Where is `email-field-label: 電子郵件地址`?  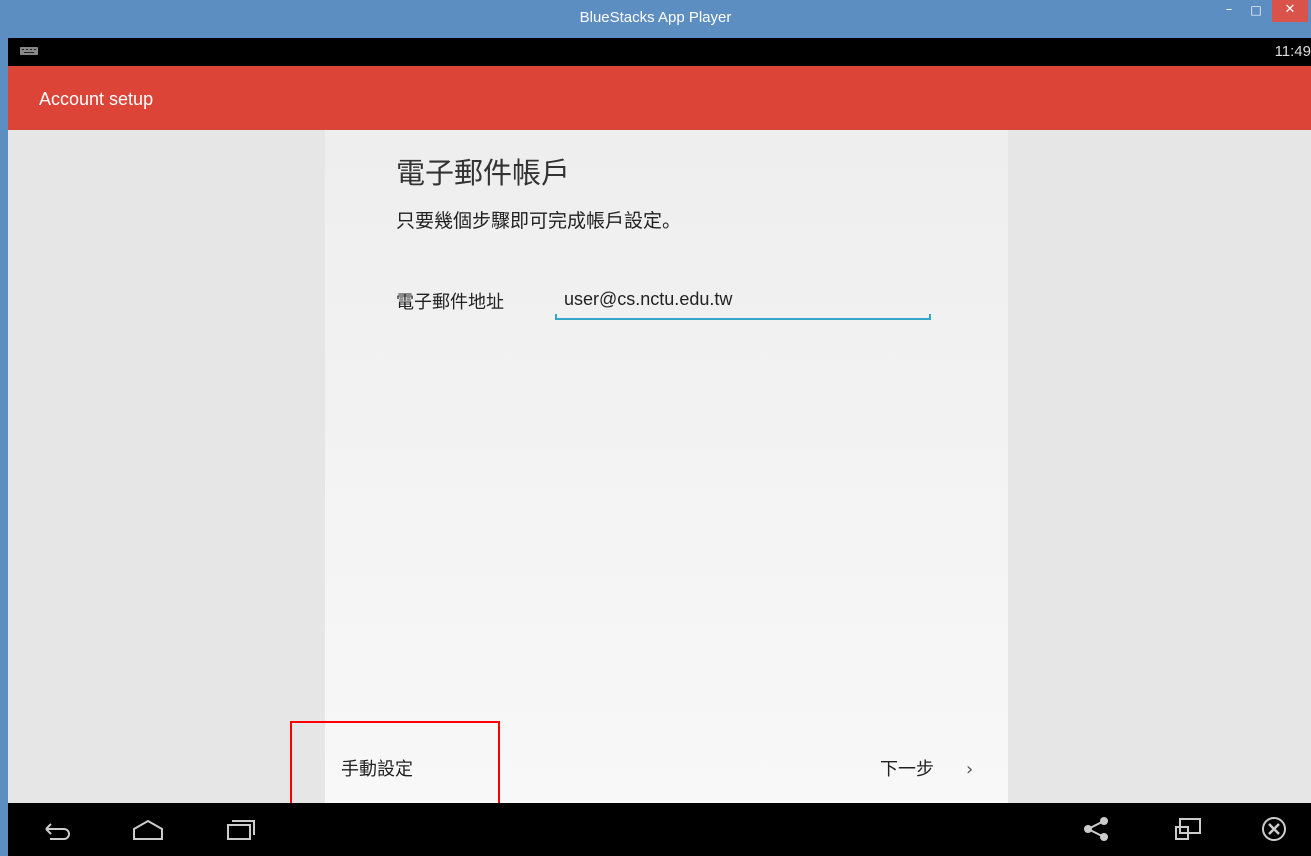 email-field-label: 電子郵件地址 is located at coordinates (450, 302).